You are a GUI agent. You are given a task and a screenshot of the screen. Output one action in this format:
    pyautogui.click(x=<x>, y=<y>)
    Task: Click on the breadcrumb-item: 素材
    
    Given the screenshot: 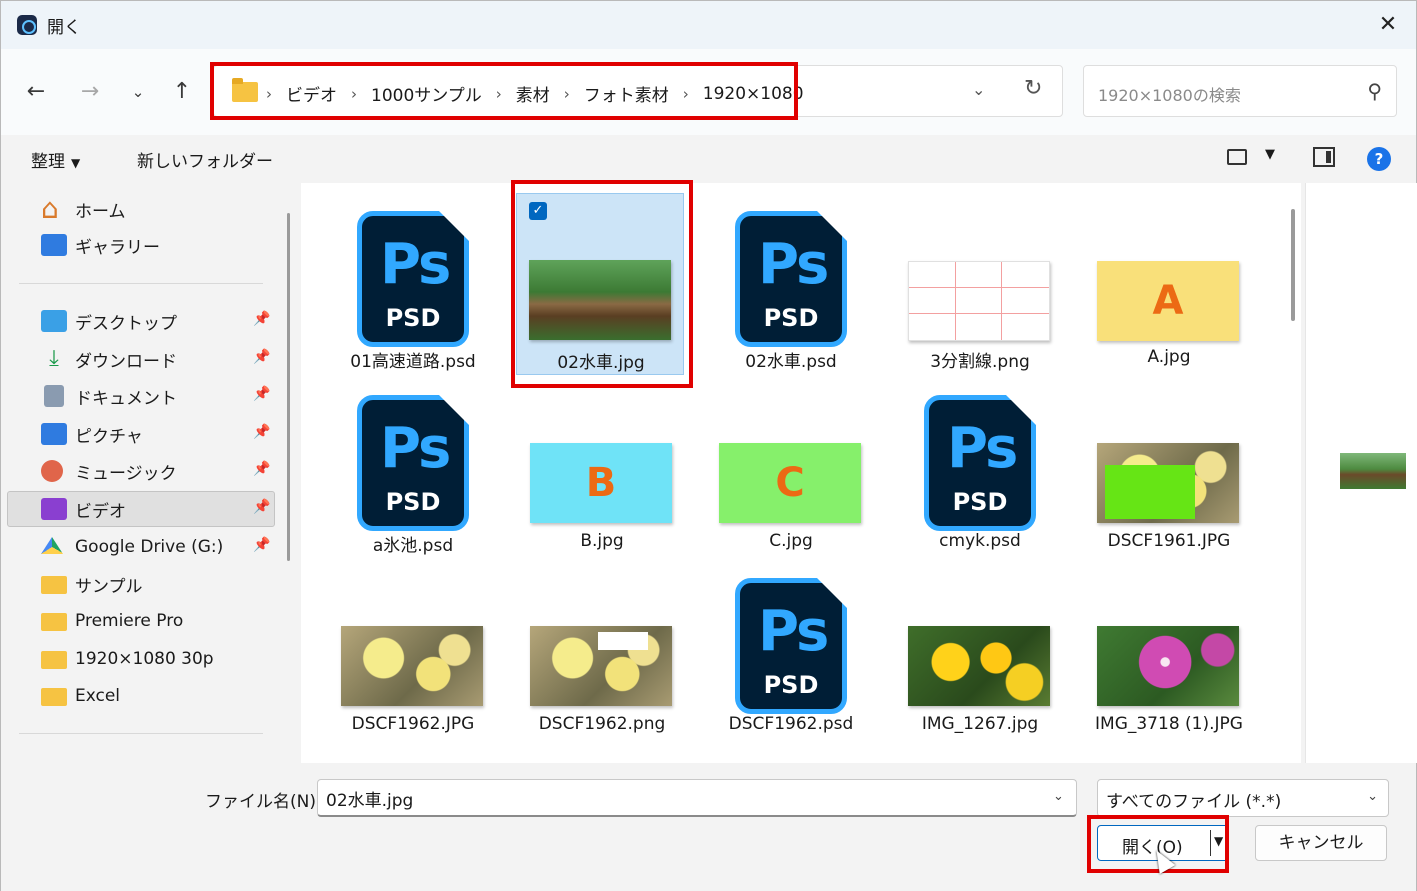 What is the action you would take?
    pyautogui.click(x=533, y=93)
    